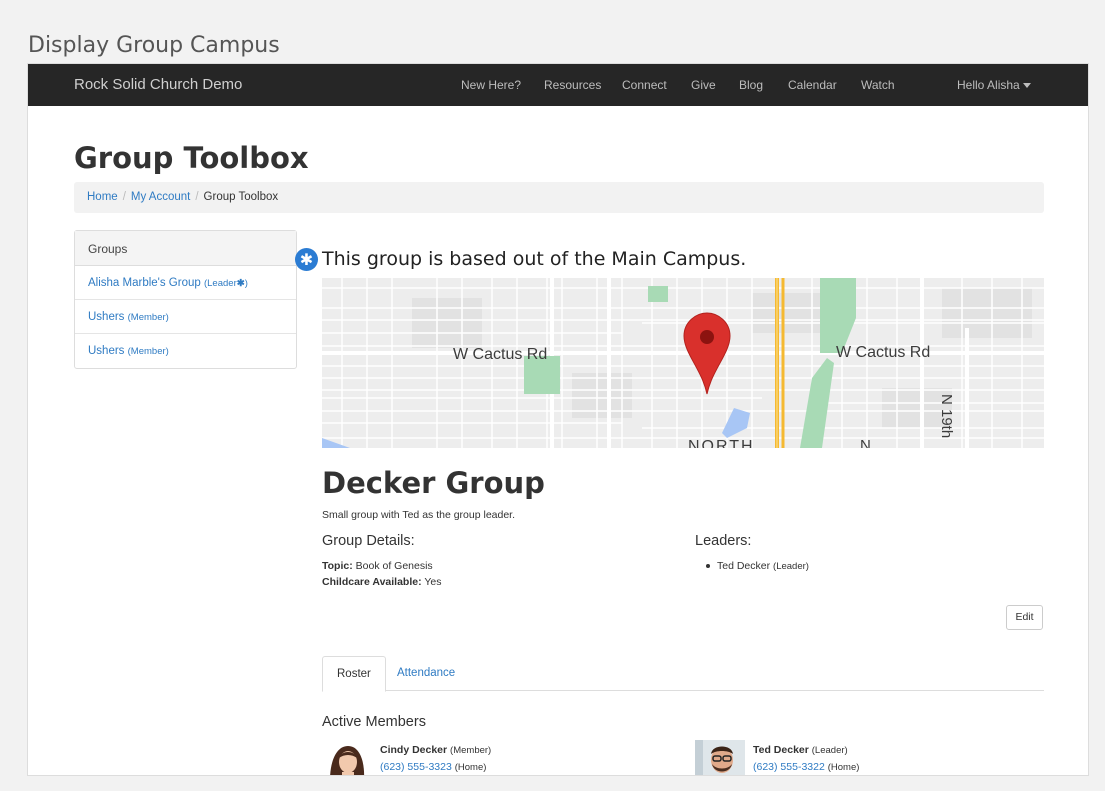  Describe the element at coordinates (491, 85) in the screenshot. I see `nav-new-here: New Here?` at that location.